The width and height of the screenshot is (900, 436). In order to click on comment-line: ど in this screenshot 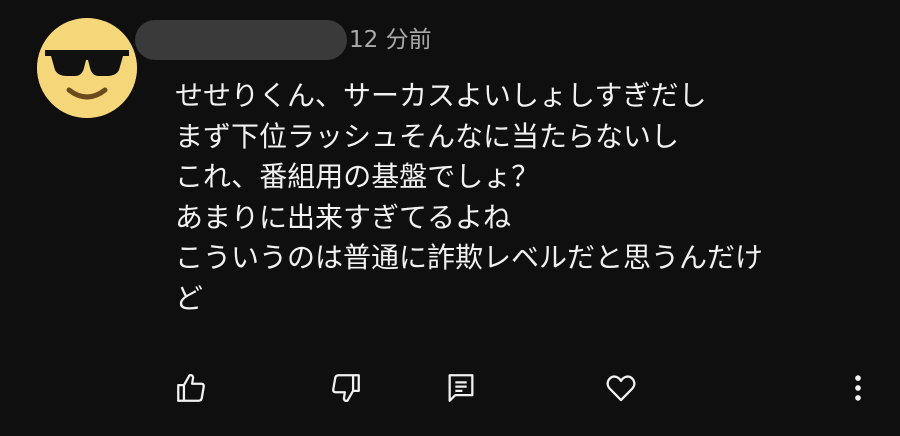, I will do `click(189, 298)`.